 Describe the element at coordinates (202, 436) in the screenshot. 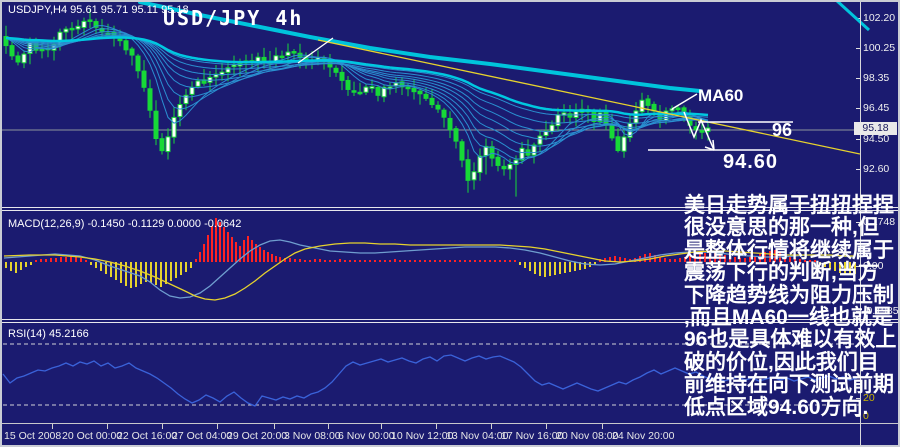

I see `time-axis-label: 27 Oct 04:00` at that location.